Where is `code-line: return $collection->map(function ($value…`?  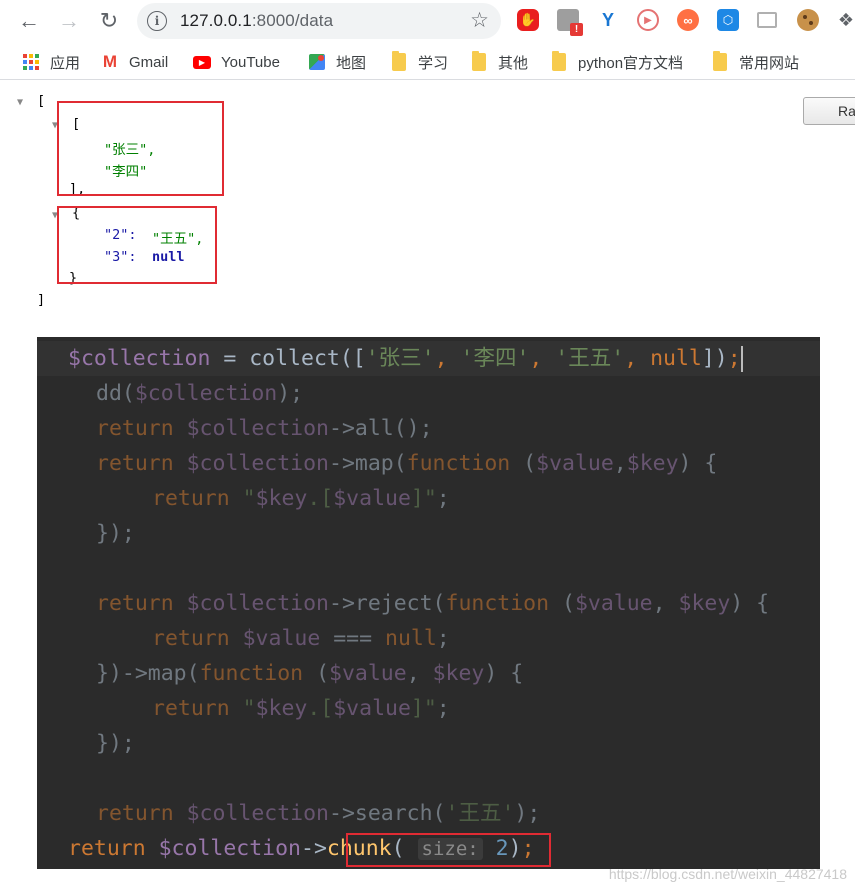
code-line: return $collection->map(function ($value… is located at coordinates (407, 463).